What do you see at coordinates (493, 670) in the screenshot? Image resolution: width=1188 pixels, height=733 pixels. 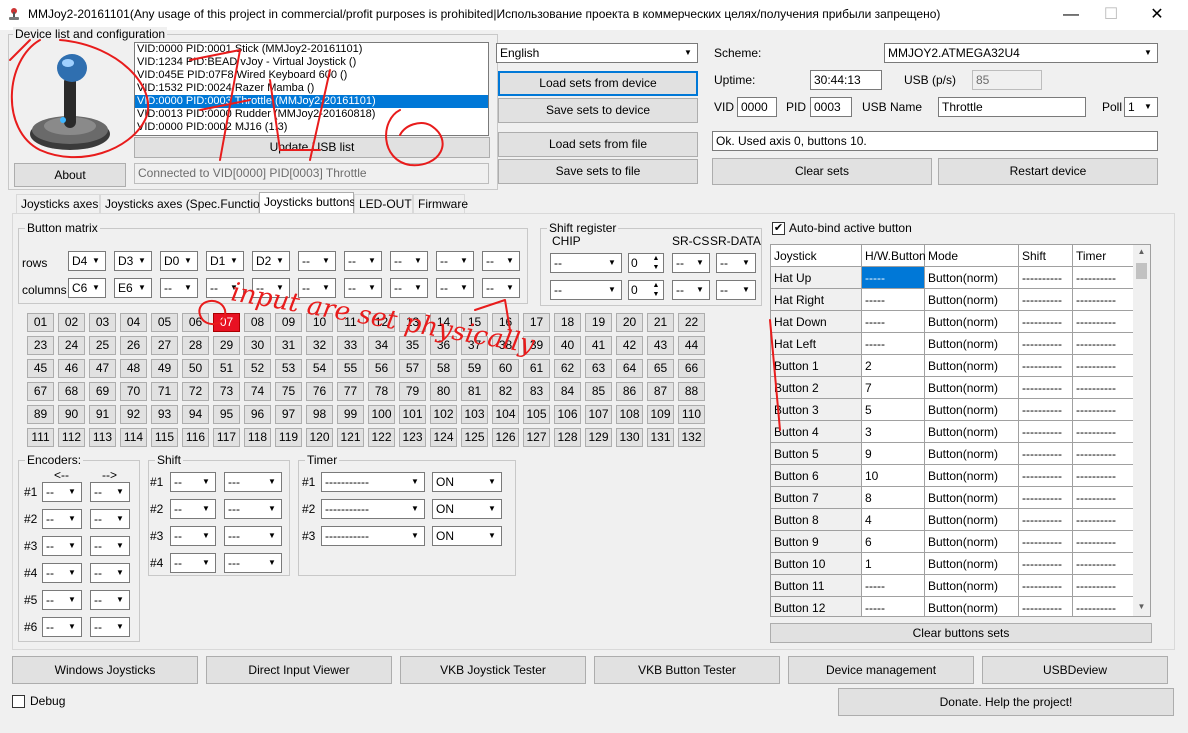 I see `bottom-tool-button-2: VKB Joystick Tester` at bounding box center [493, 670].